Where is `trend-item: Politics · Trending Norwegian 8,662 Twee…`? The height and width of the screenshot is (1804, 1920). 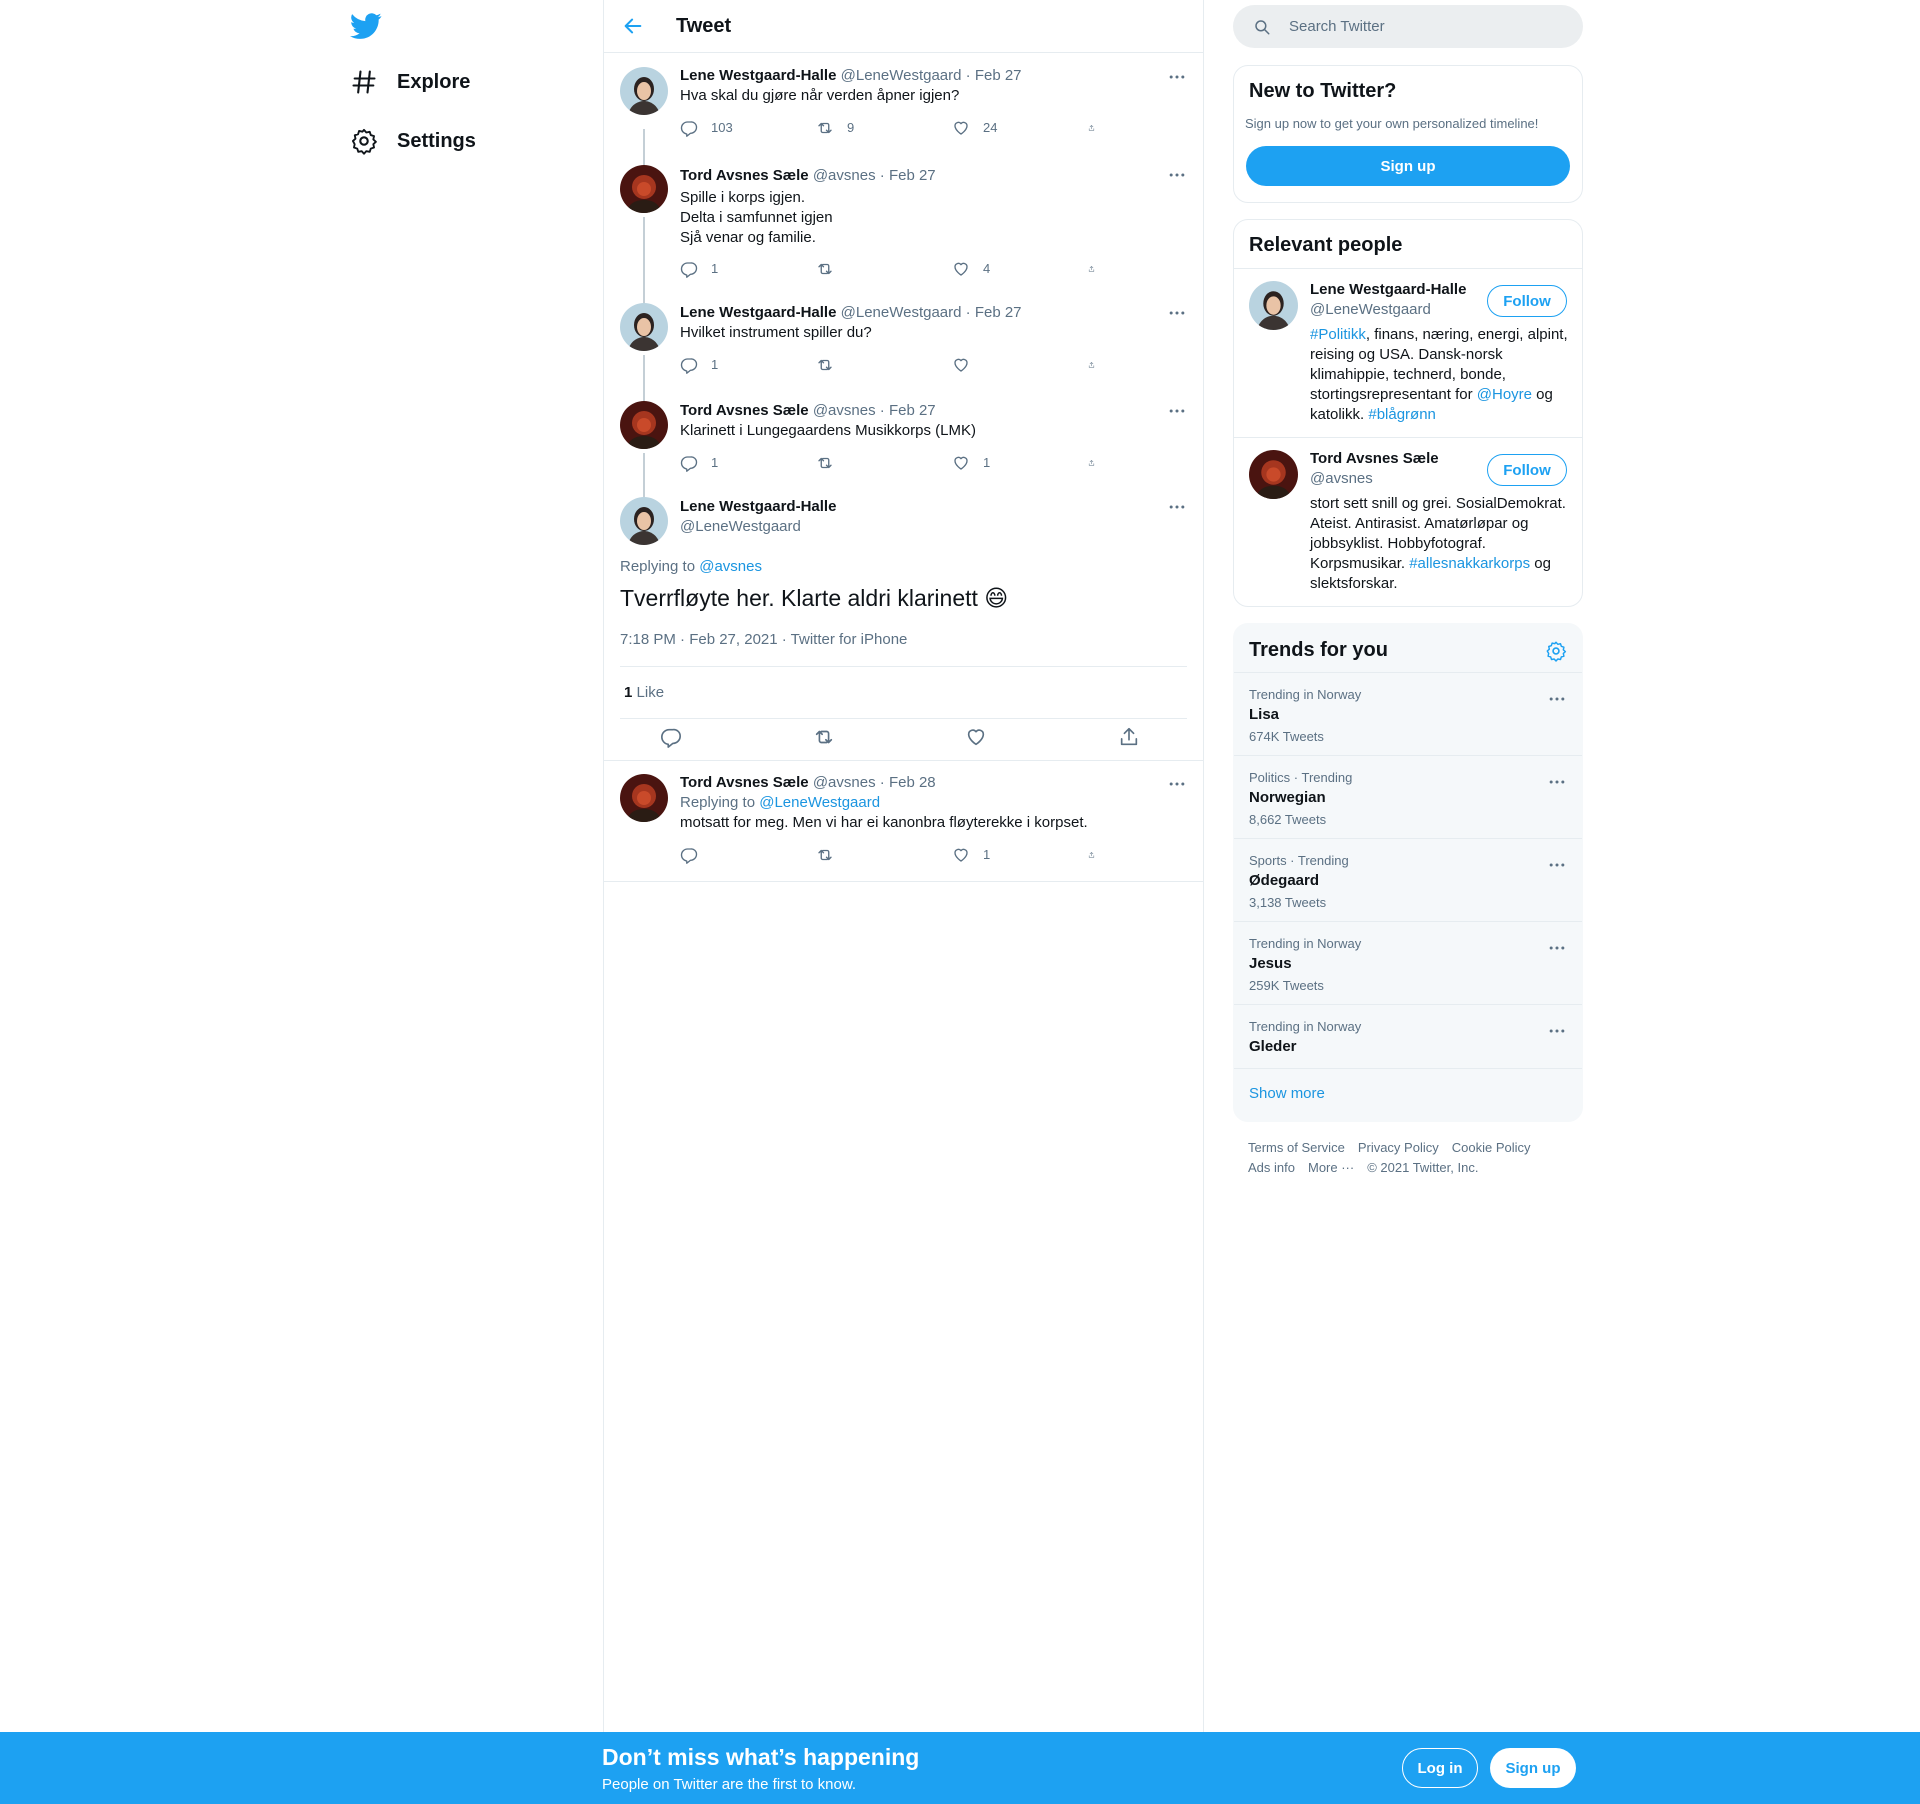 trend-item: Politics · Trending Norwegian 8,662 Twee… is located at coordinates (1408, 796).